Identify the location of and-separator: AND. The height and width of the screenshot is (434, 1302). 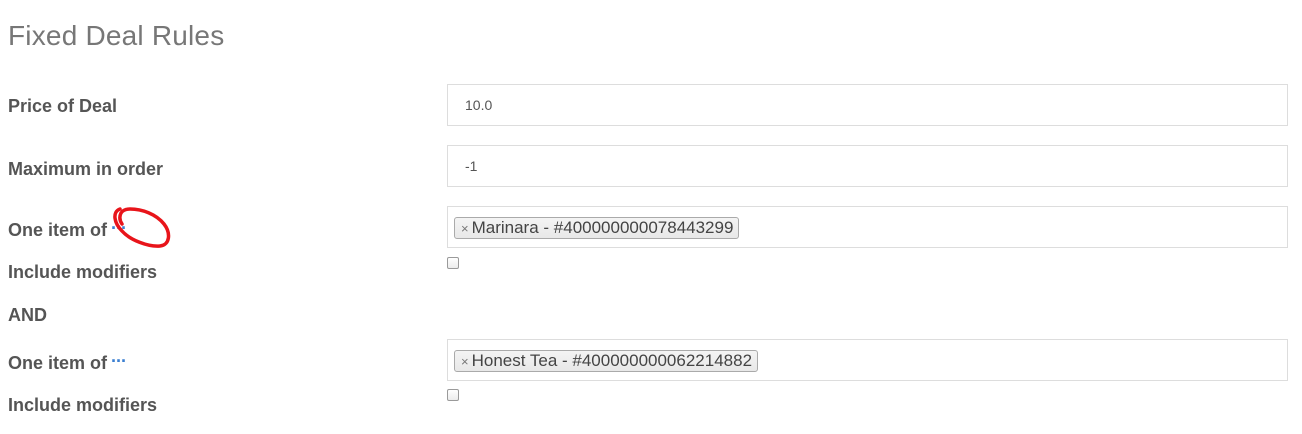
(27, 315).